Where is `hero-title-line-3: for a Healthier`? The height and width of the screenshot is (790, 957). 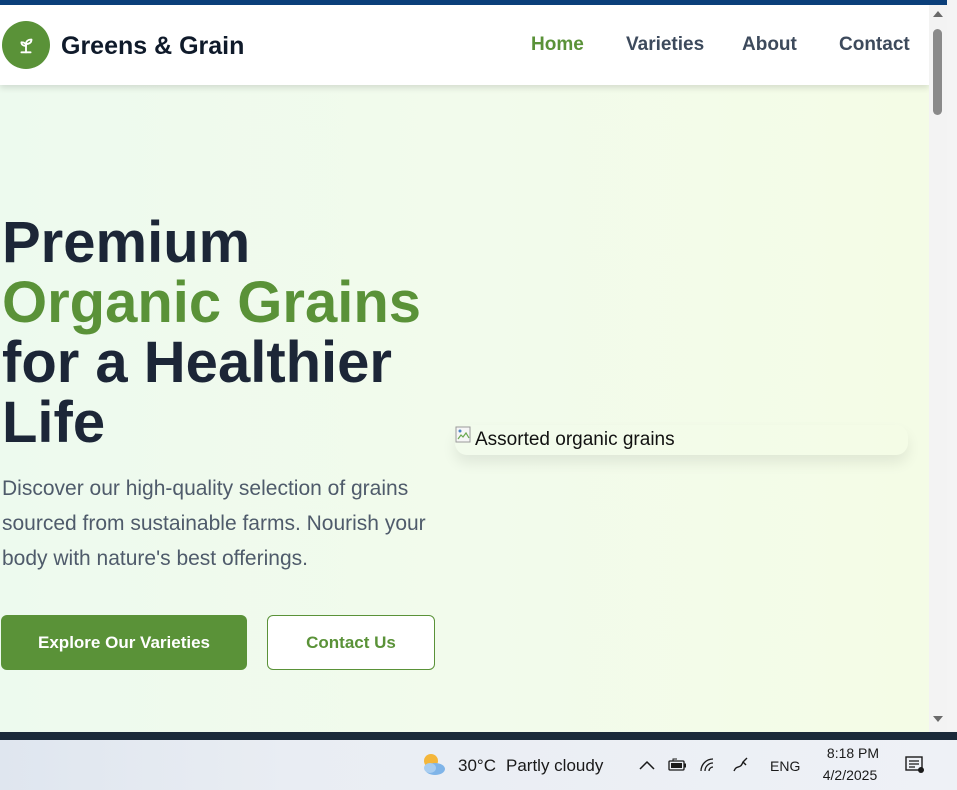 hero-title-line-3: for a Healthier is located at coordinates (197, 362).